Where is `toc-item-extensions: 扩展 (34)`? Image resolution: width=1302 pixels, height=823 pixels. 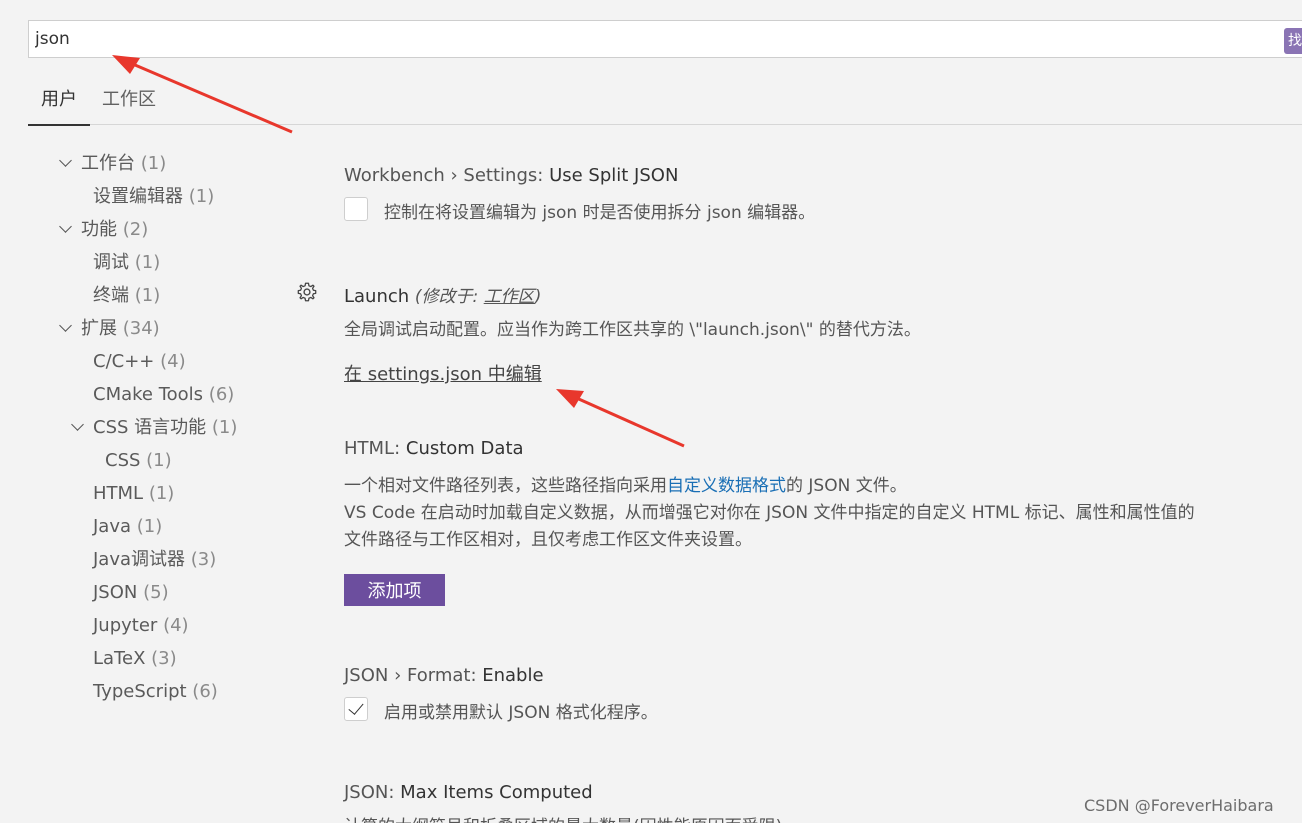
toc-item-extensions: 扩展 (34) is located at coordinates (120, 329).